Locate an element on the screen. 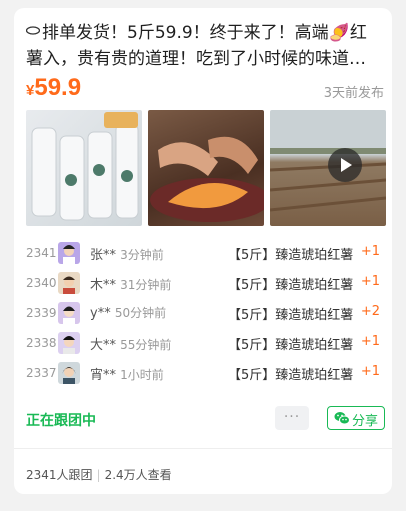 The width and height of the screenshot is (406, 511). order-user: 宵** 1小时前 is located at coordinates (127, 373).